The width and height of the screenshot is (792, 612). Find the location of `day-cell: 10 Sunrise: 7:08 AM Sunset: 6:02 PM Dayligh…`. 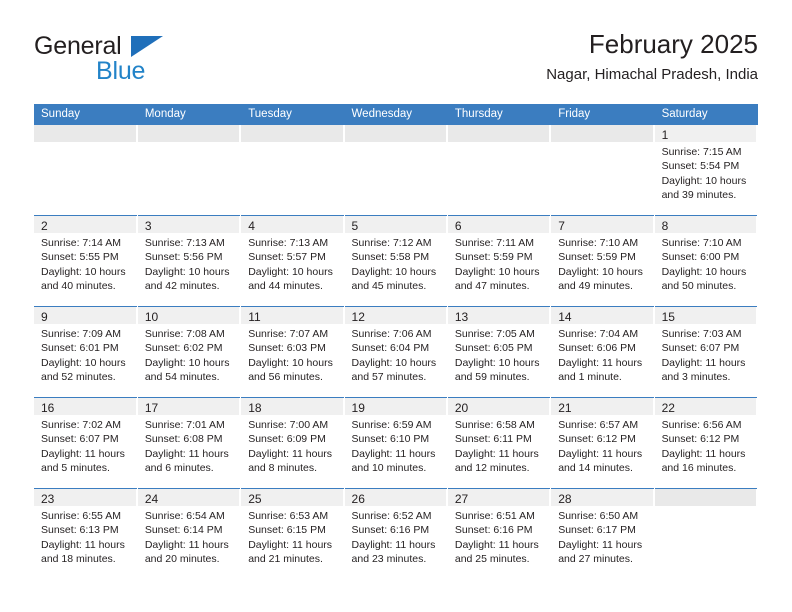

day-cell: 10 Sunrise: 7:08 AM Sunset: 6:02 PM Dayligh… is located at coordinates (189, 352).